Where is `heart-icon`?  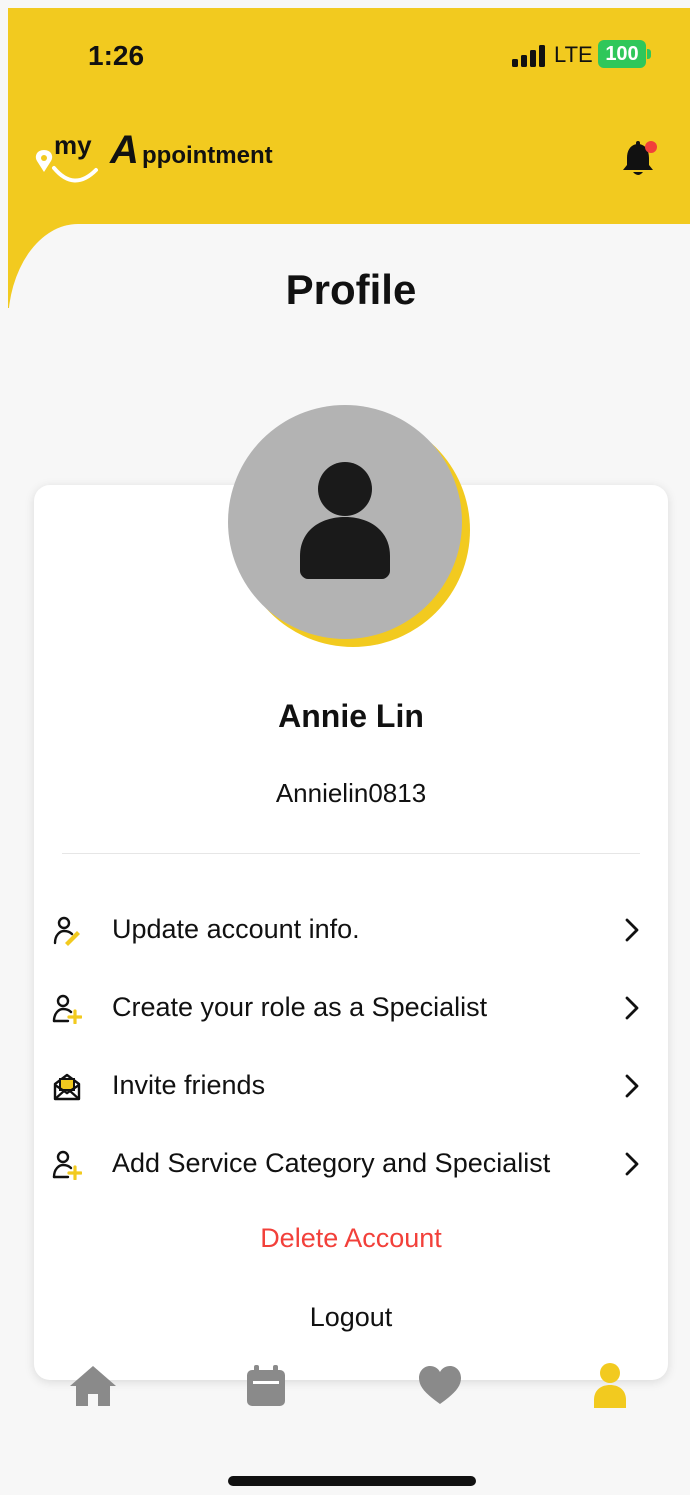
heart-icon is located at coordinates (440, 1385).